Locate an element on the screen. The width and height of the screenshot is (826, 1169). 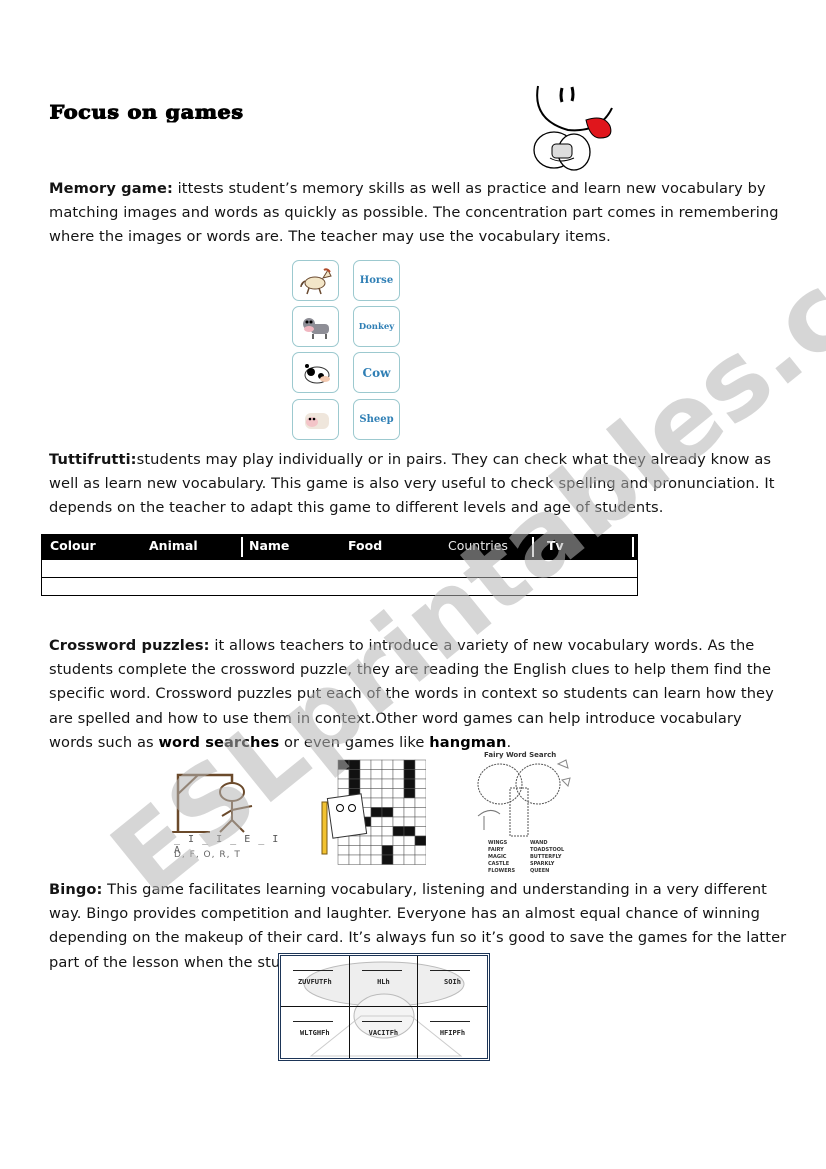
bingo-cell: SOIh is located at coordinates (452, 981).